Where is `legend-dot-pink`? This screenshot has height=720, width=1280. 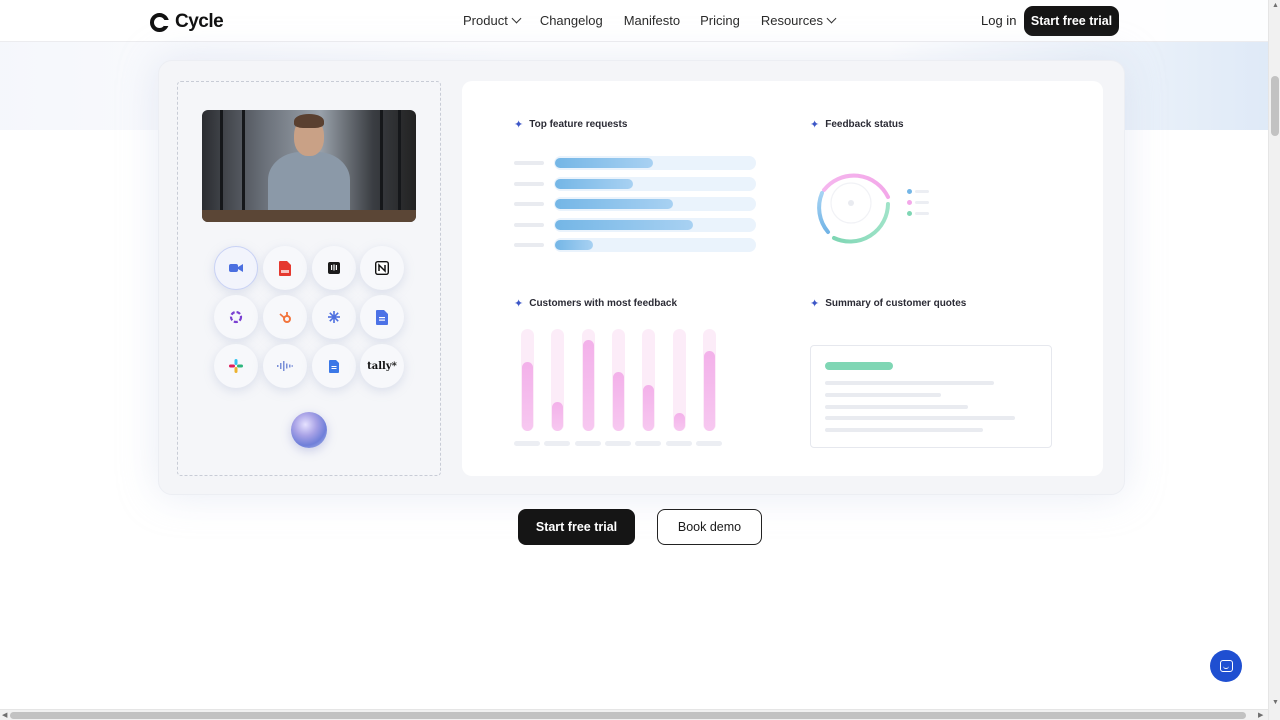
legend-dot-pink is located at coordinates (909, 202).